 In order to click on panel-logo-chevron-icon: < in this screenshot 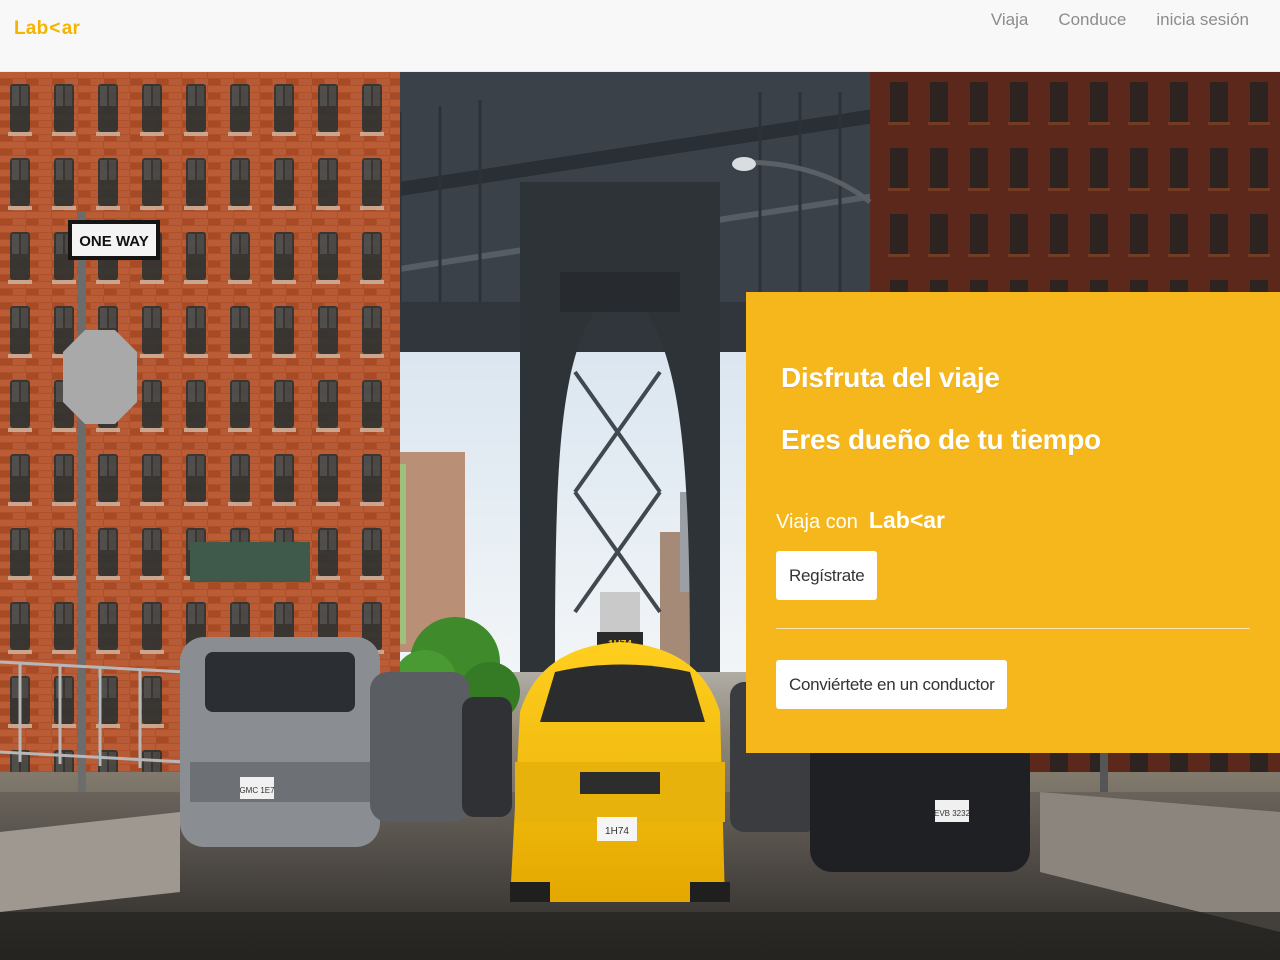, I will do `click(916, 520)`.